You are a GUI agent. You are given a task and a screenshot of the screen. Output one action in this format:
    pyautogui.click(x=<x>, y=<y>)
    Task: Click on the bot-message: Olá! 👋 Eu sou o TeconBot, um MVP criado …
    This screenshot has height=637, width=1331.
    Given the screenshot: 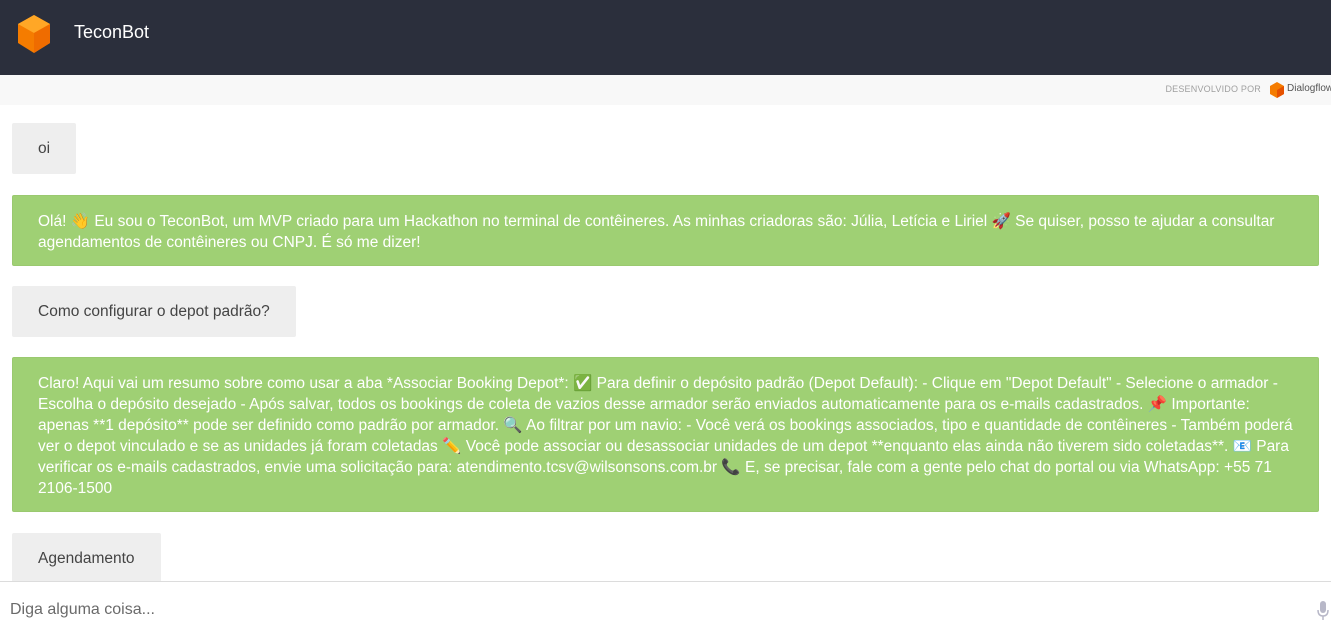 What is the action you would take?
    pyautogui.click(x=665, y=230)
    